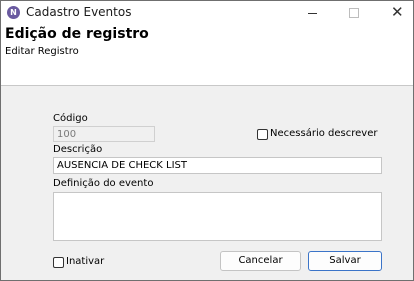 The height and width of the screenshot is (281, 414). I want to click on necessario-label: Necessário descrever, so click(324, 133).